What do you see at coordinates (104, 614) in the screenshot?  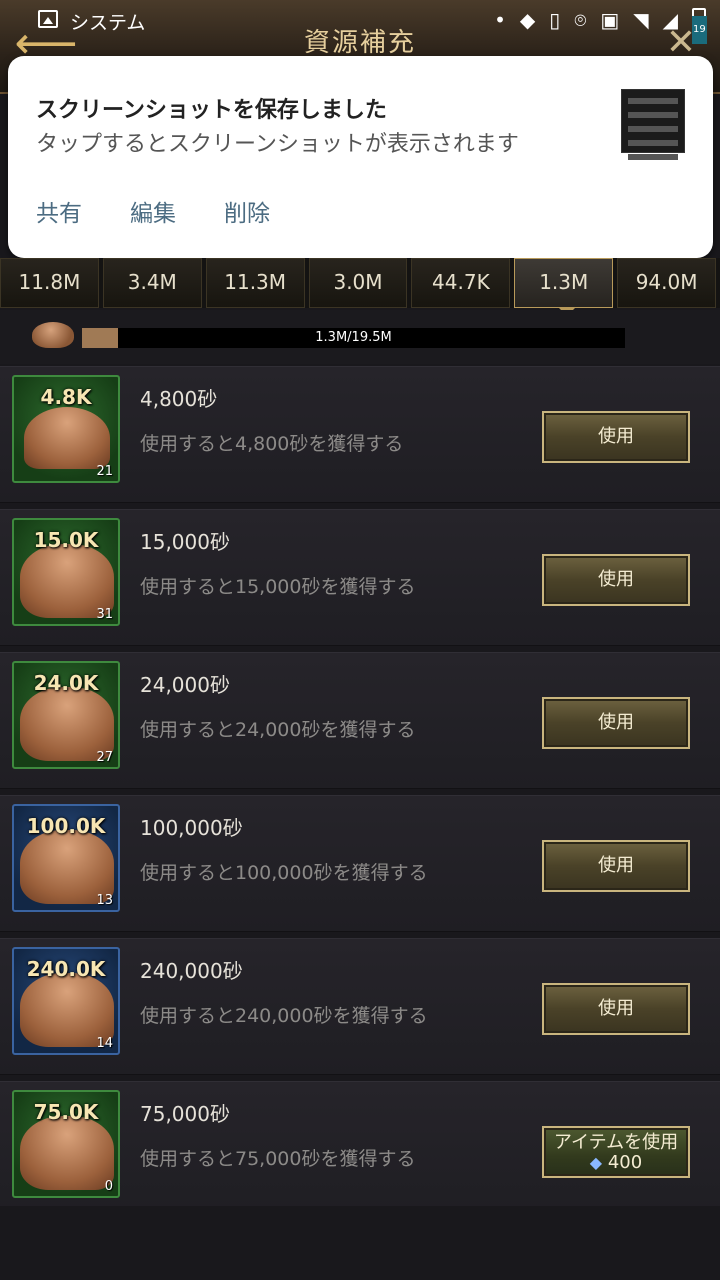 I see `item-quantity: 31` at bounding box center [104, 614].